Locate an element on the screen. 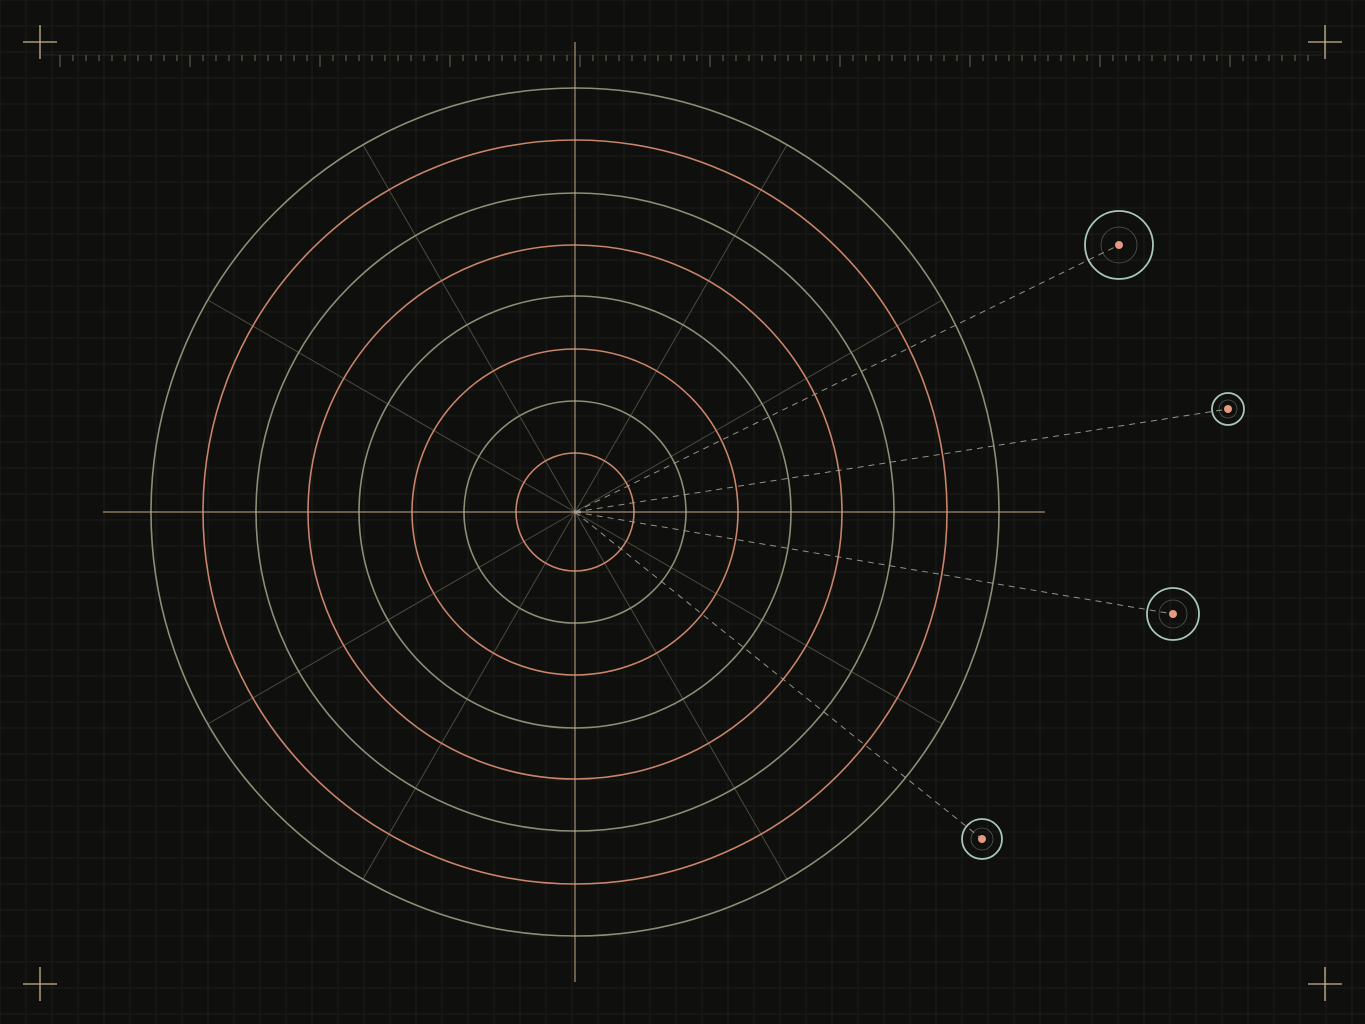  target-nodes is located at coordinates (1103, 535).